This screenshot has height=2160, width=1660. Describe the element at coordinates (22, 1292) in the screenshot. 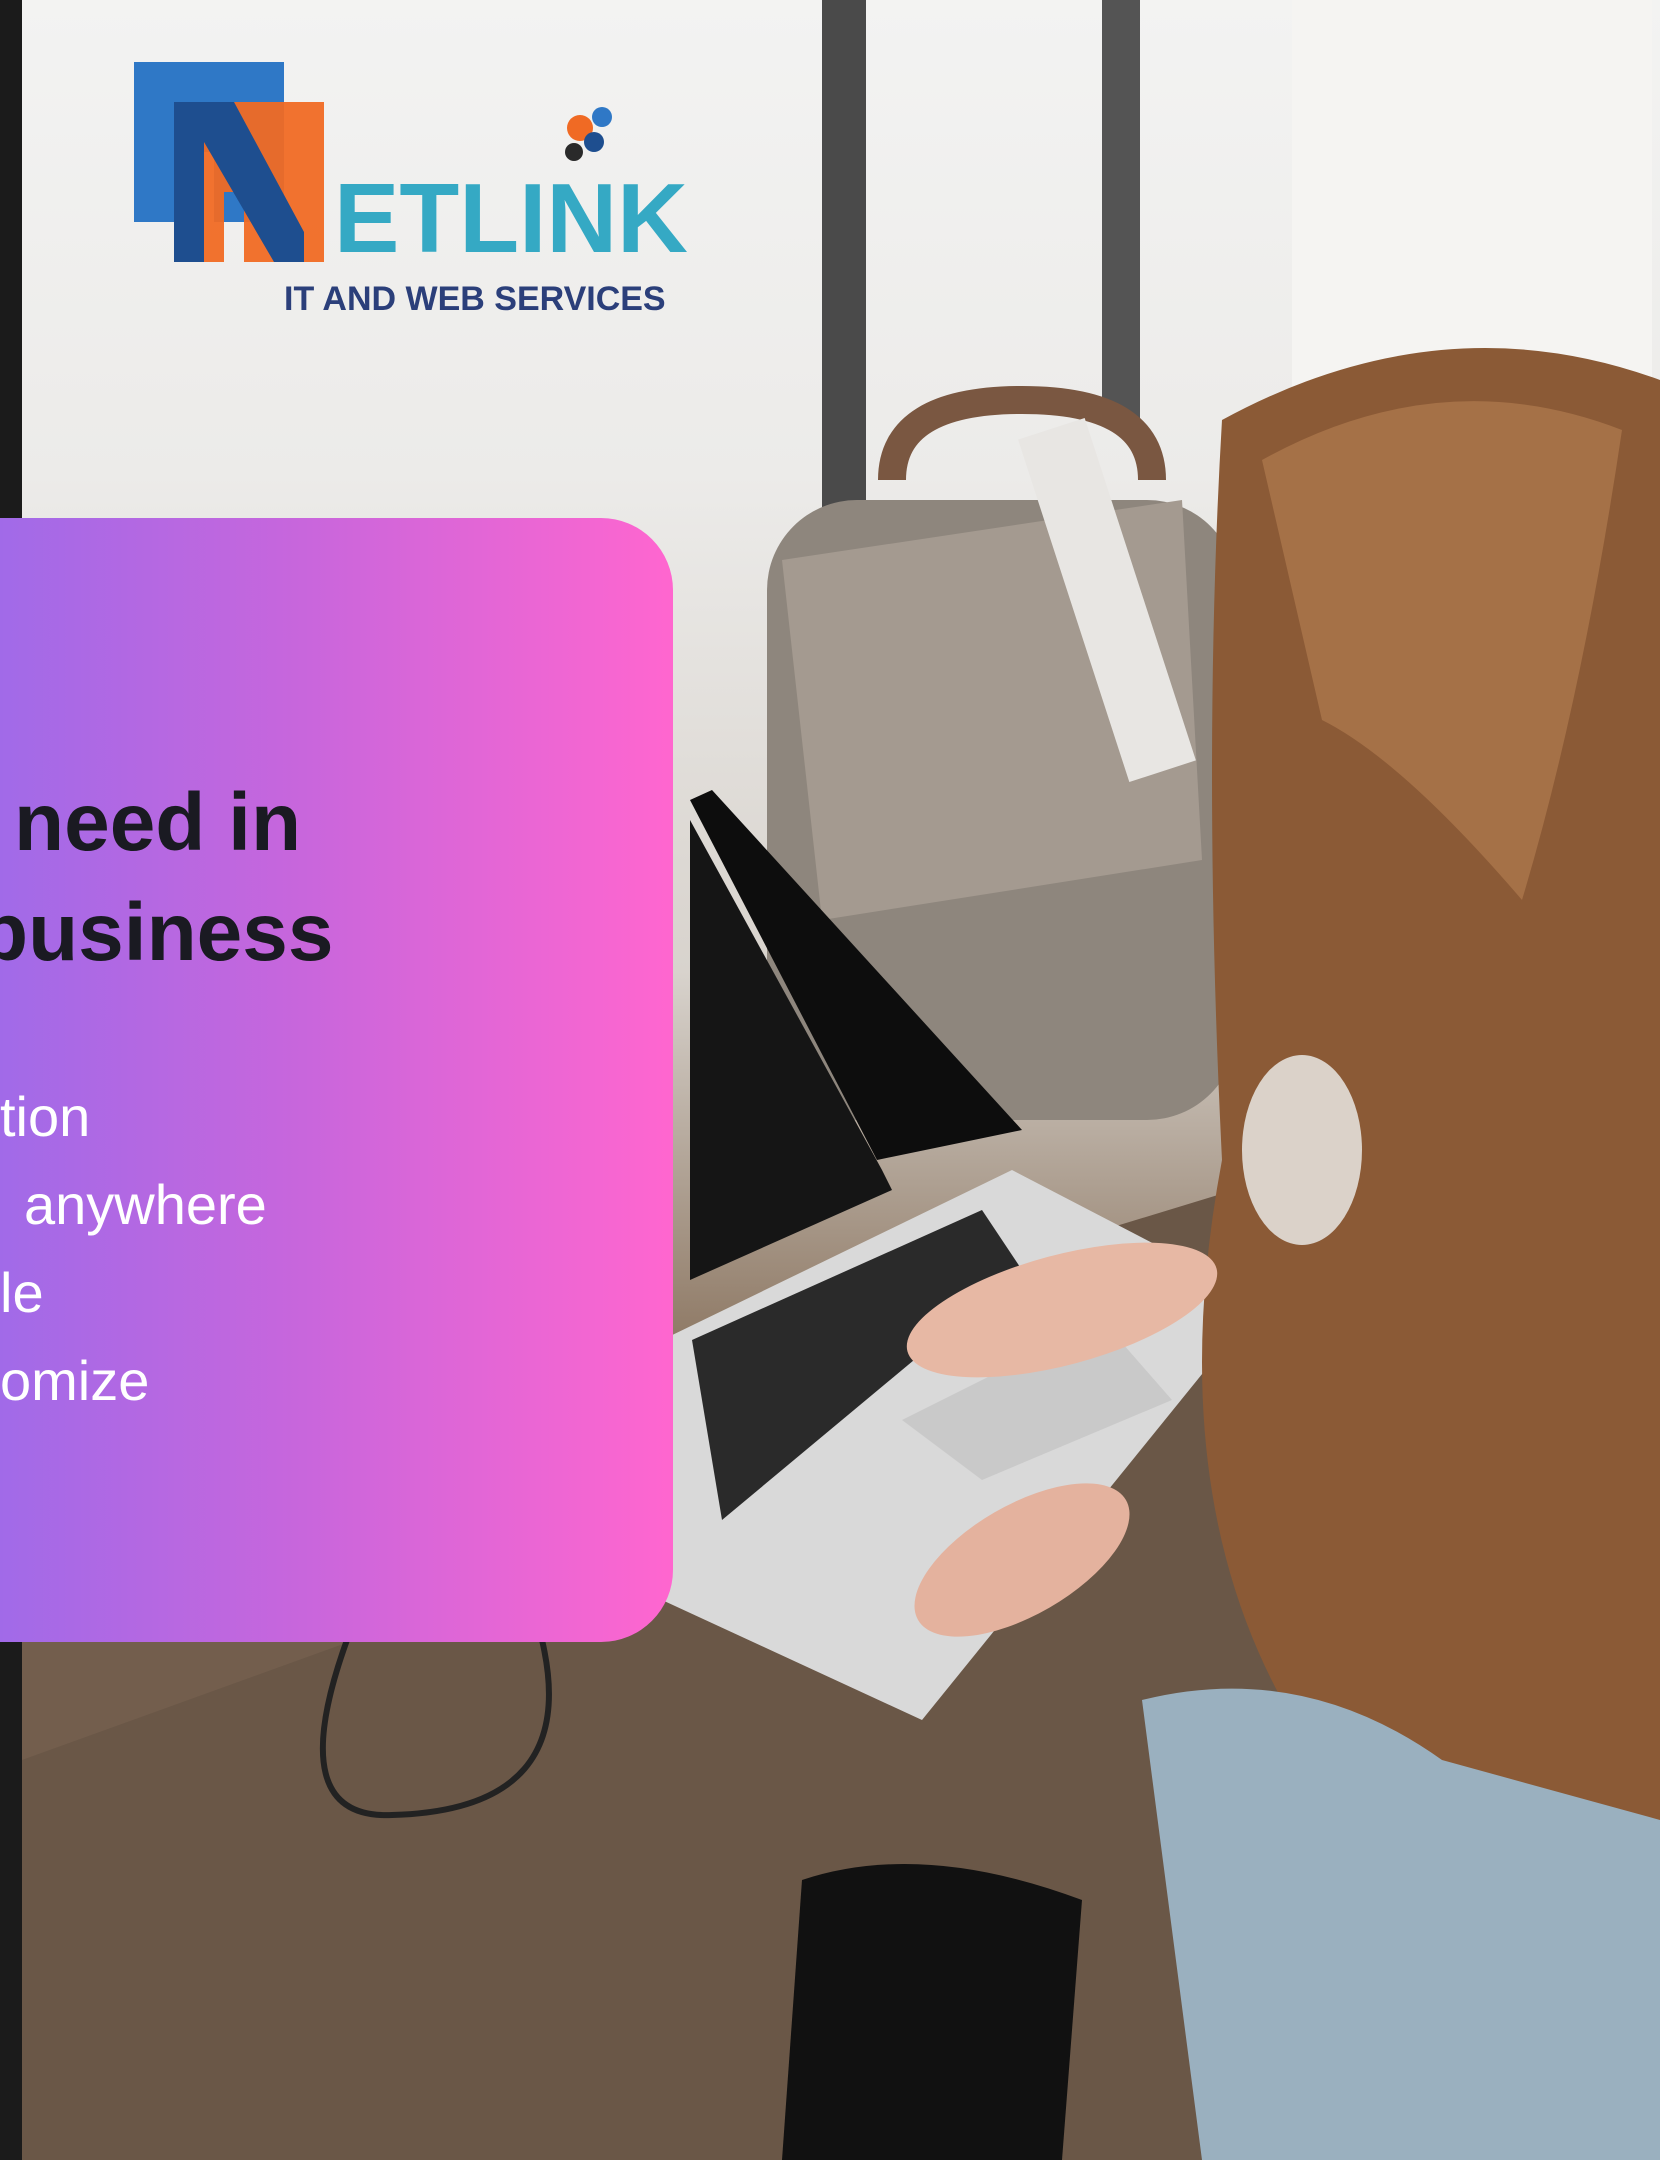

I see `feature-item: le` at that location.